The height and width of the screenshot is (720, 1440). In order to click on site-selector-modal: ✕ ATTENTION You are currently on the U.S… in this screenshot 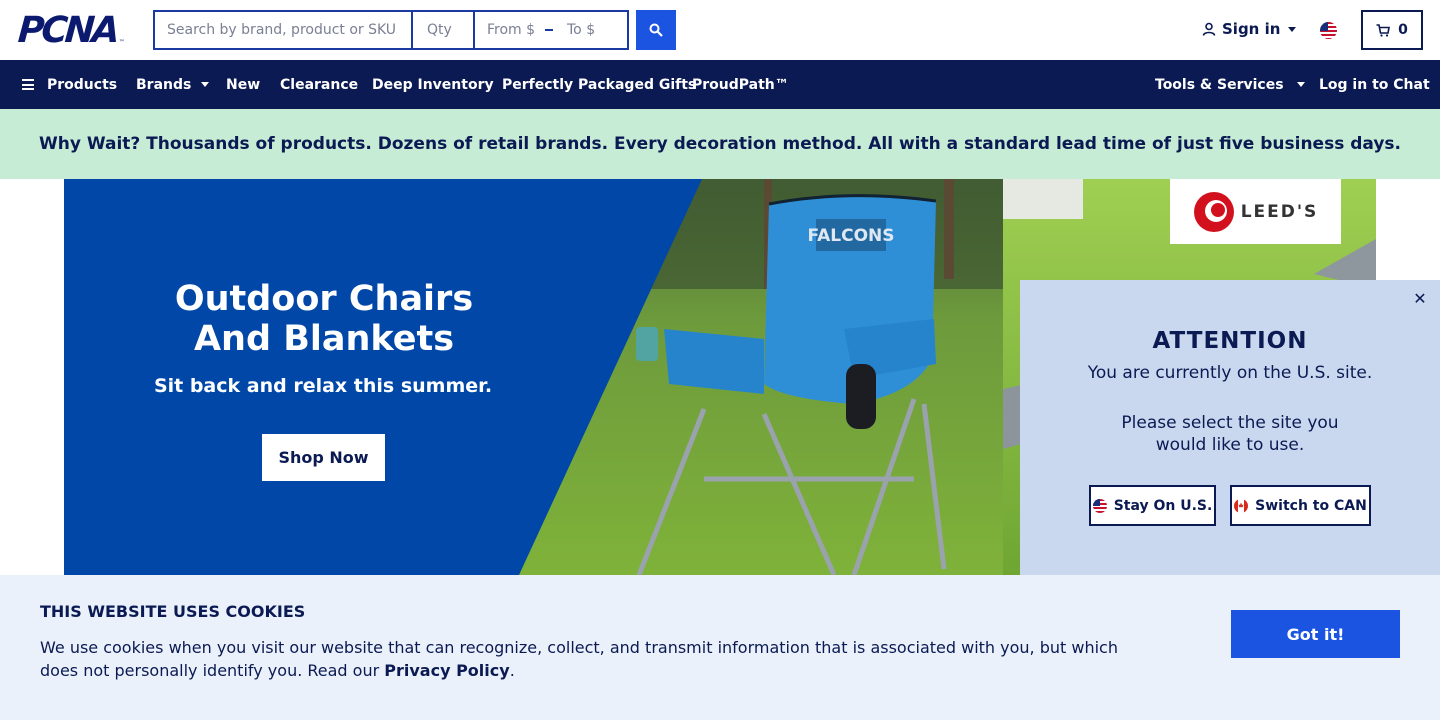, I will do `click(1230, 427)`.